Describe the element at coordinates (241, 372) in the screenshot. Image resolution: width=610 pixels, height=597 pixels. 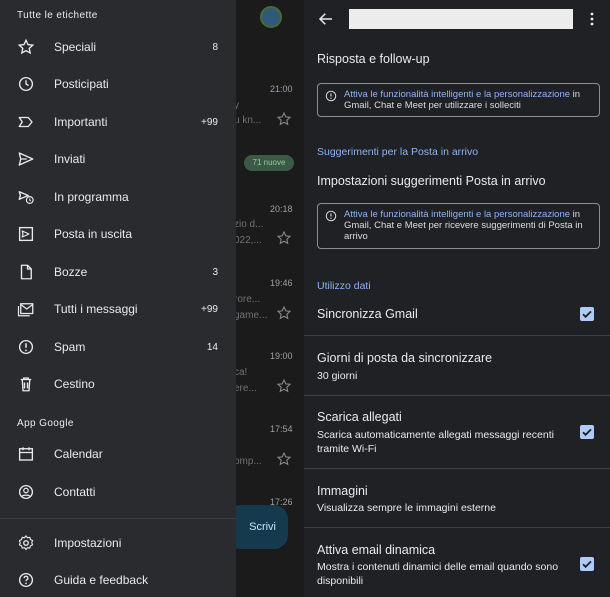
I see `inbox-snippet: ca!` at that location.